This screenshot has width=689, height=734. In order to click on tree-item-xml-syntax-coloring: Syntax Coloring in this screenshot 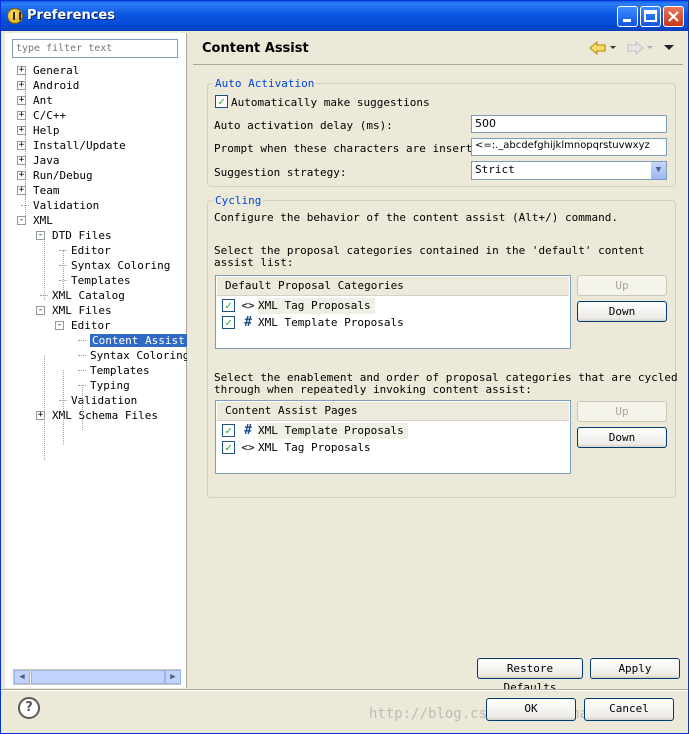, I will do `click(139, 355)`.